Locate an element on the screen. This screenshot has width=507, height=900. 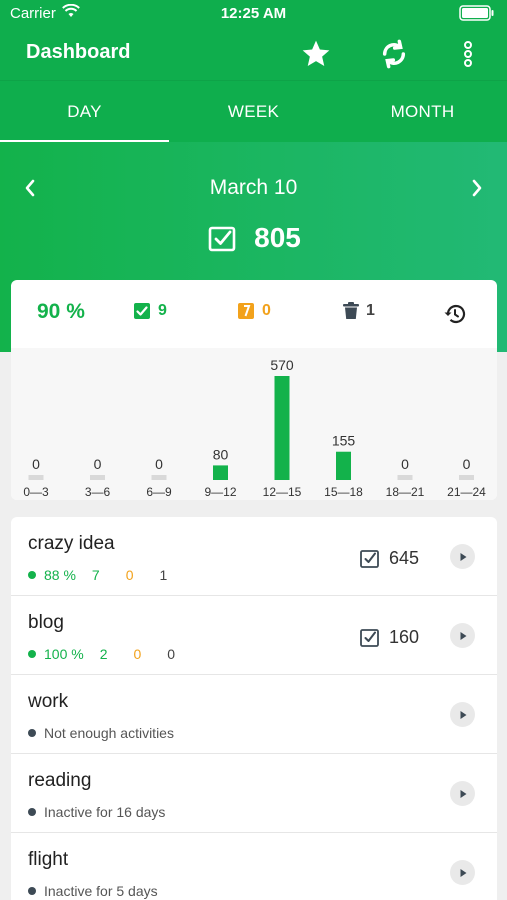
project-percent: 100 % is located at coordinates (64, 654).